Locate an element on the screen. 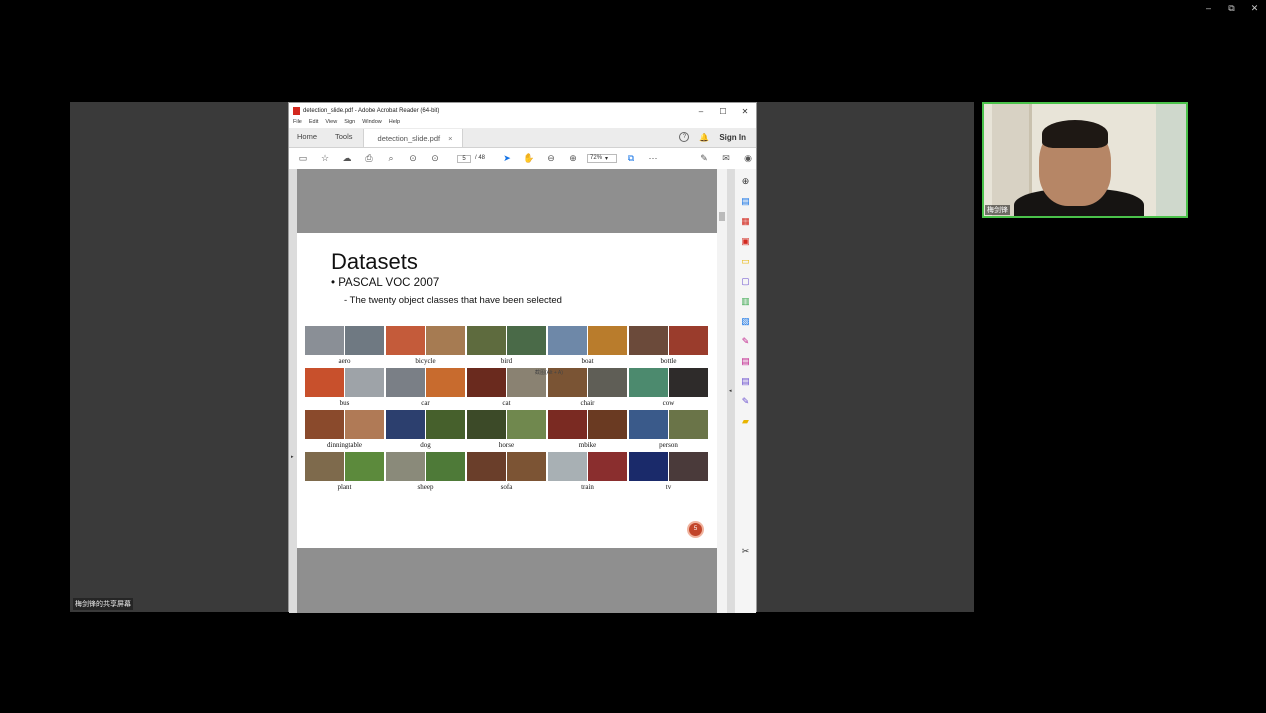  zoom-in-icon: ⊕ is located at coordinates (573, 158).